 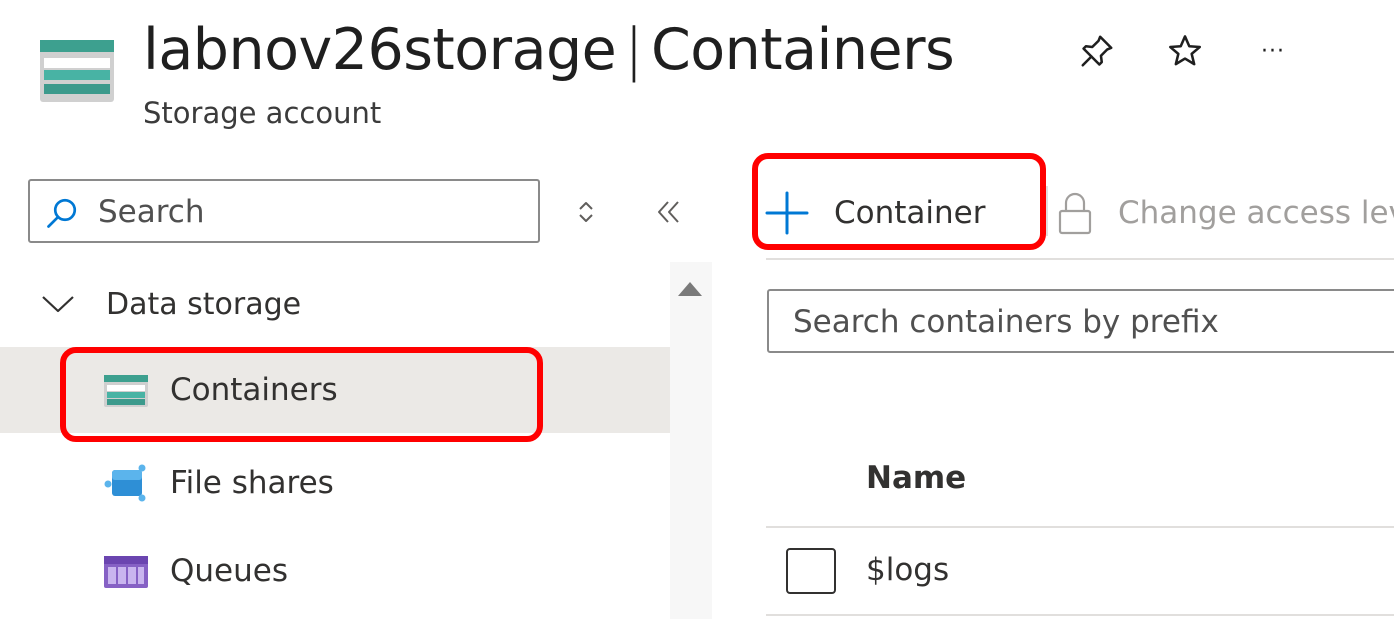 I want to click on sidebar-item-label: File shares, so click(x=252, y=483).